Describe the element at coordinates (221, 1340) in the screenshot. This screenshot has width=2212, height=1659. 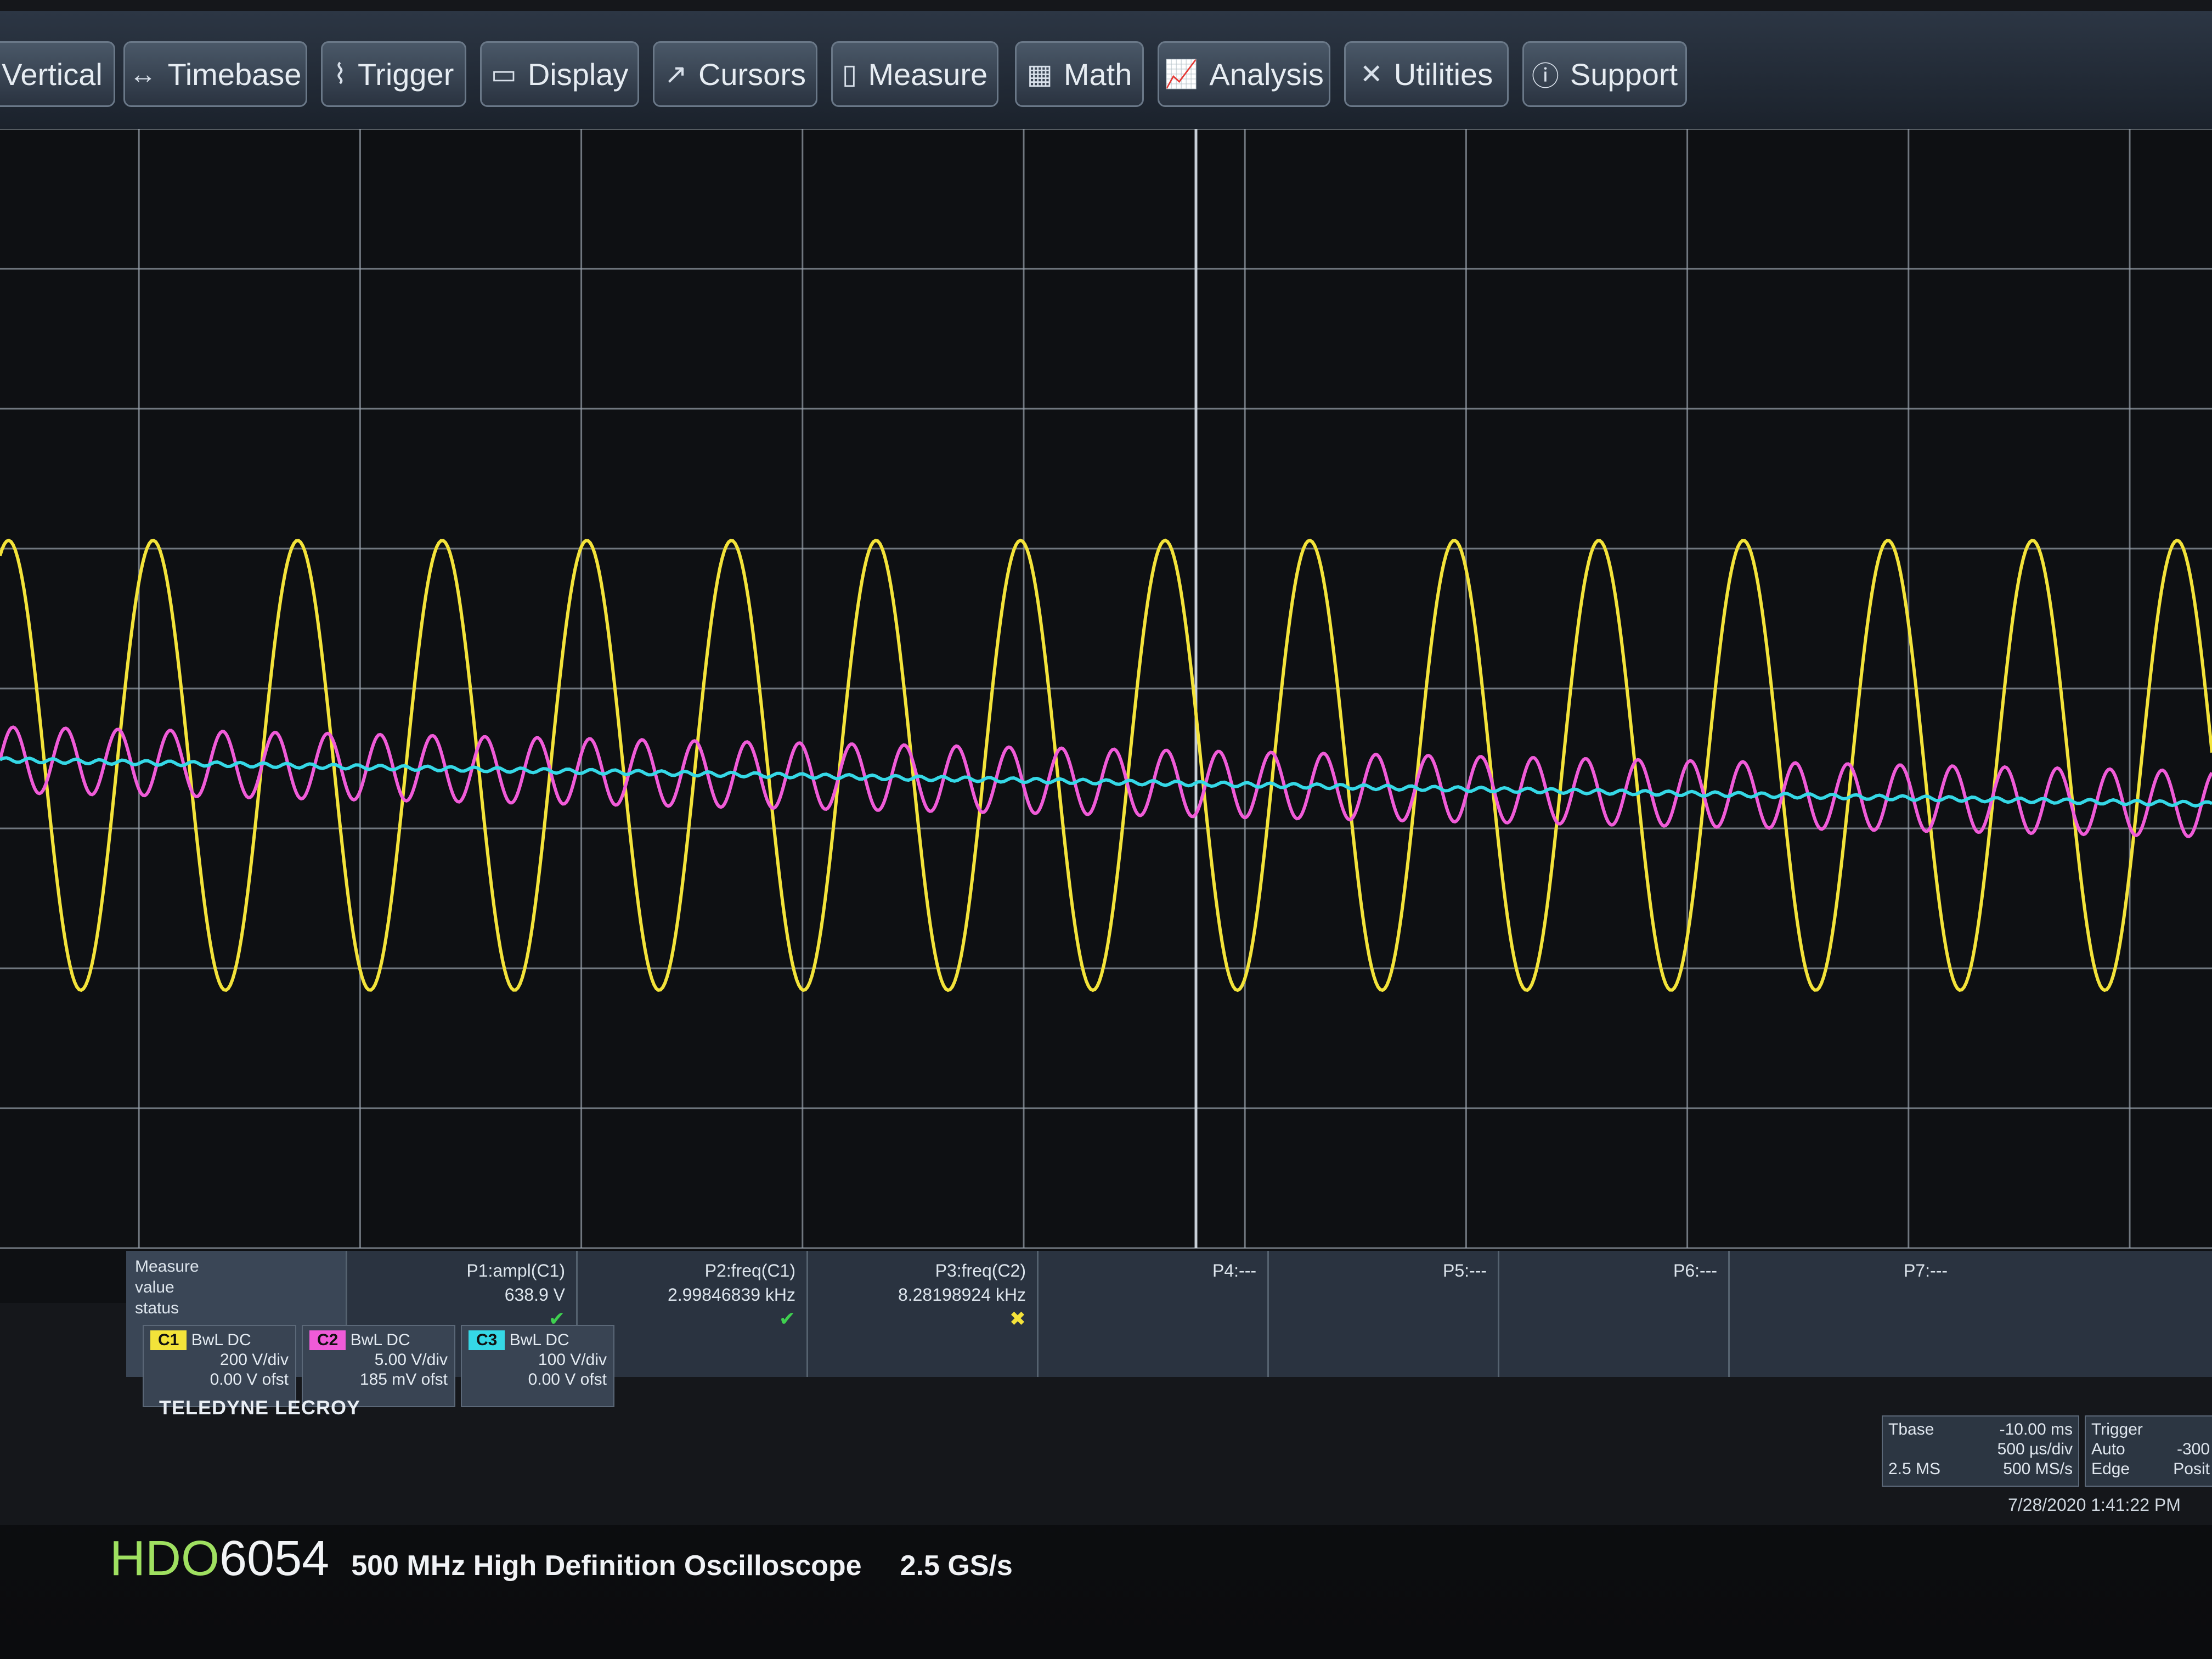
I see `channel-c1-coupling: BwL DC` at that location.